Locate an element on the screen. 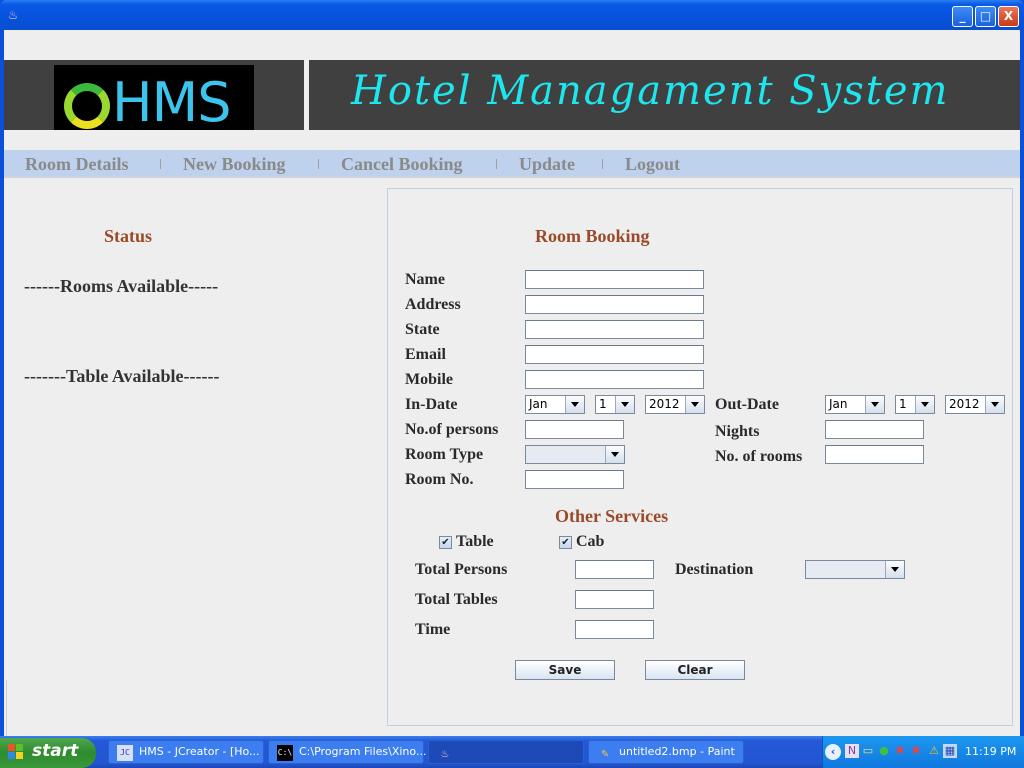 The height and width of the screenshot is (768, 1024). room-type-value is located at coordinates (565, 454).